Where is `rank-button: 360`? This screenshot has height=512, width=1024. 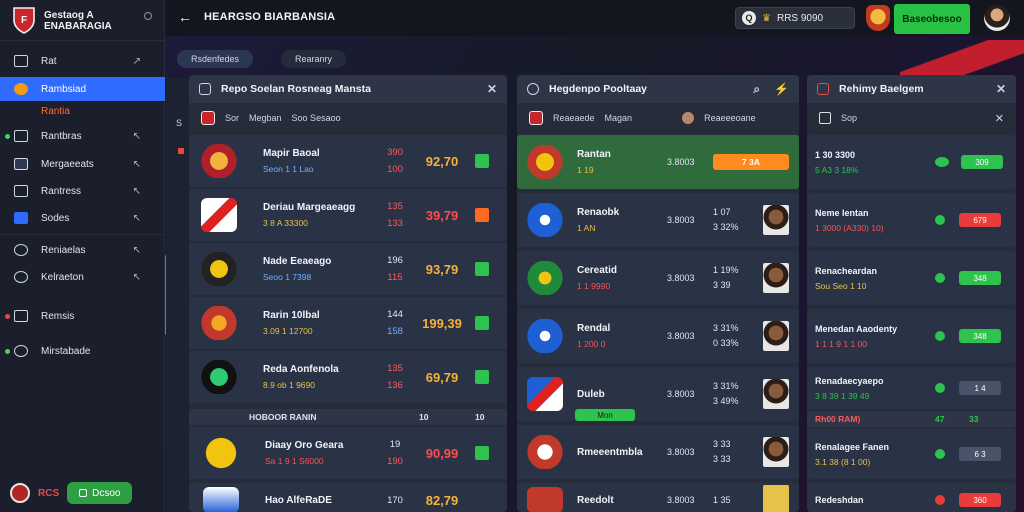
rank-button: 360 is located at coordinates (980, 500).